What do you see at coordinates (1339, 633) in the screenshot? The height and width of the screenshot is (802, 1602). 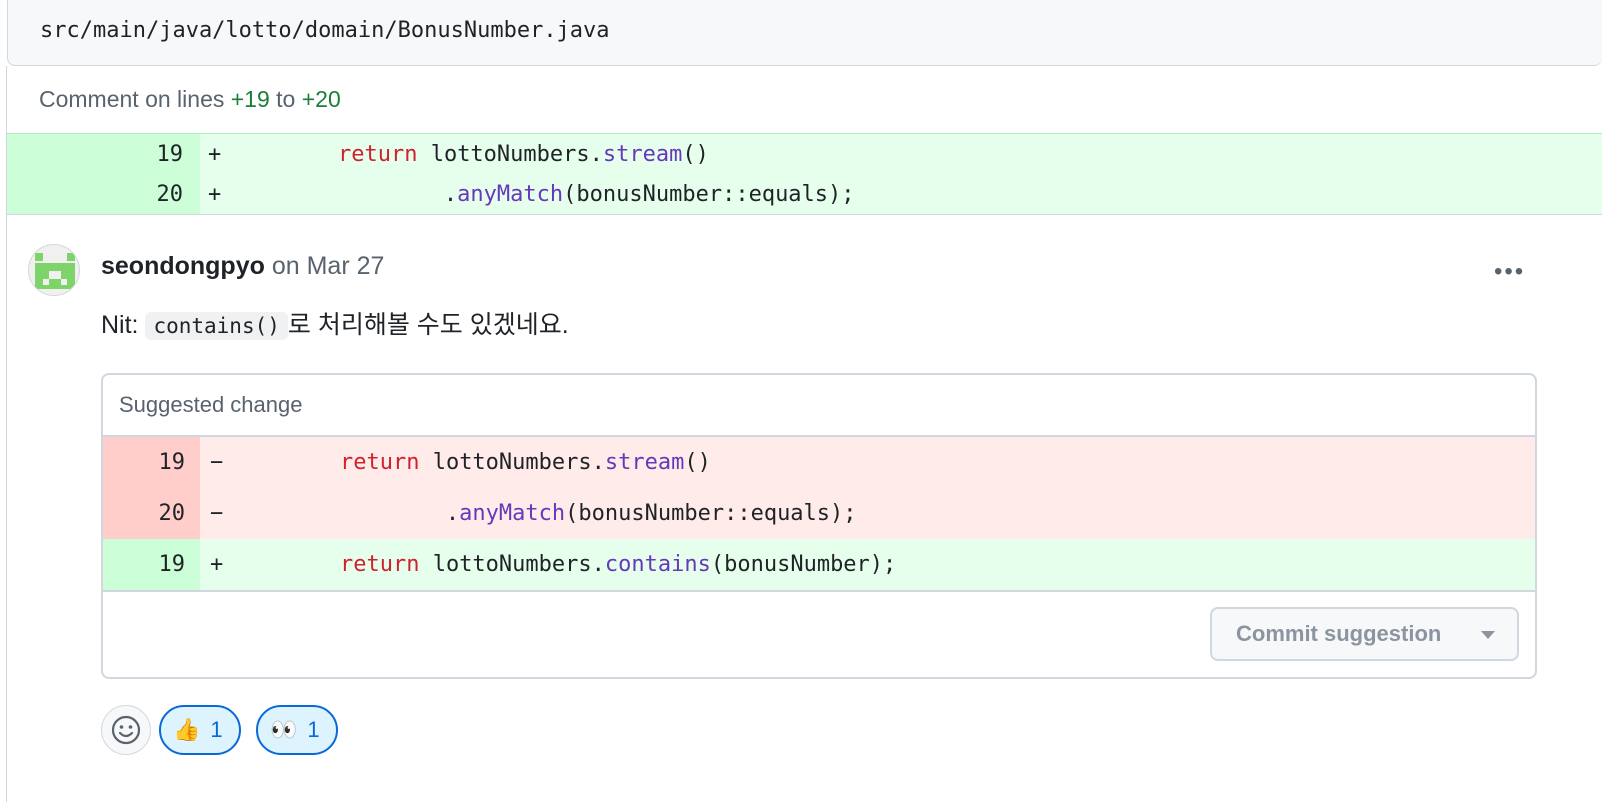 I see `commit-suggestion-label: Commit suggestion` at bounding box center [1339, 633].